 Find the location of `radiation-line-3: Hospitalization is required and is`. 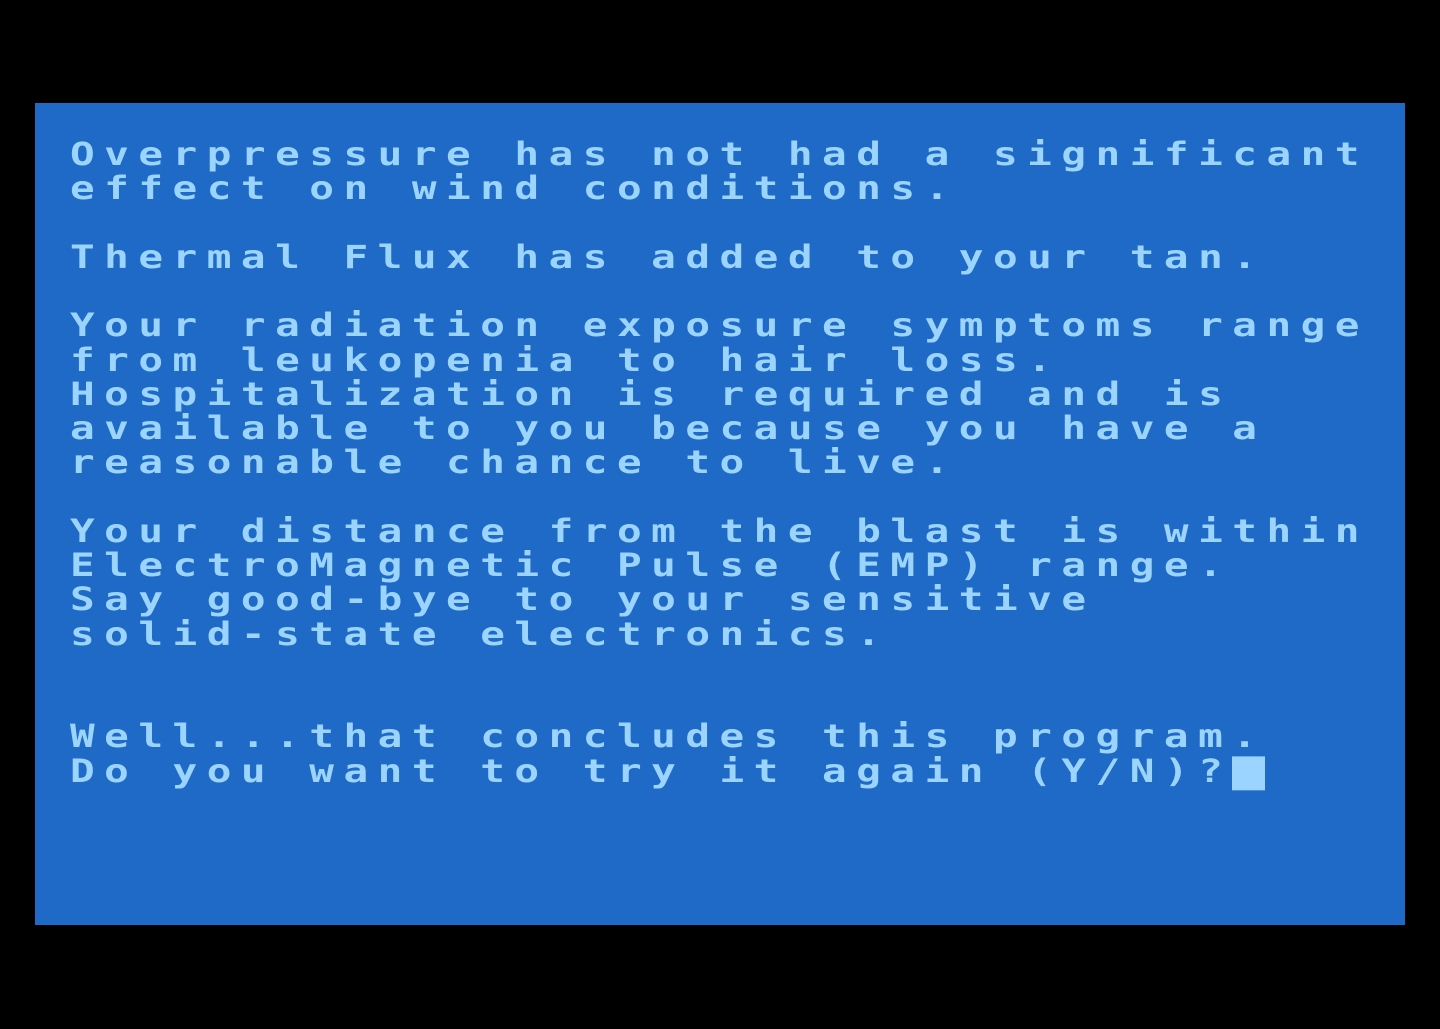

radiation-line-3: Hospitalization is required and is is located at coordinates (651, 394).